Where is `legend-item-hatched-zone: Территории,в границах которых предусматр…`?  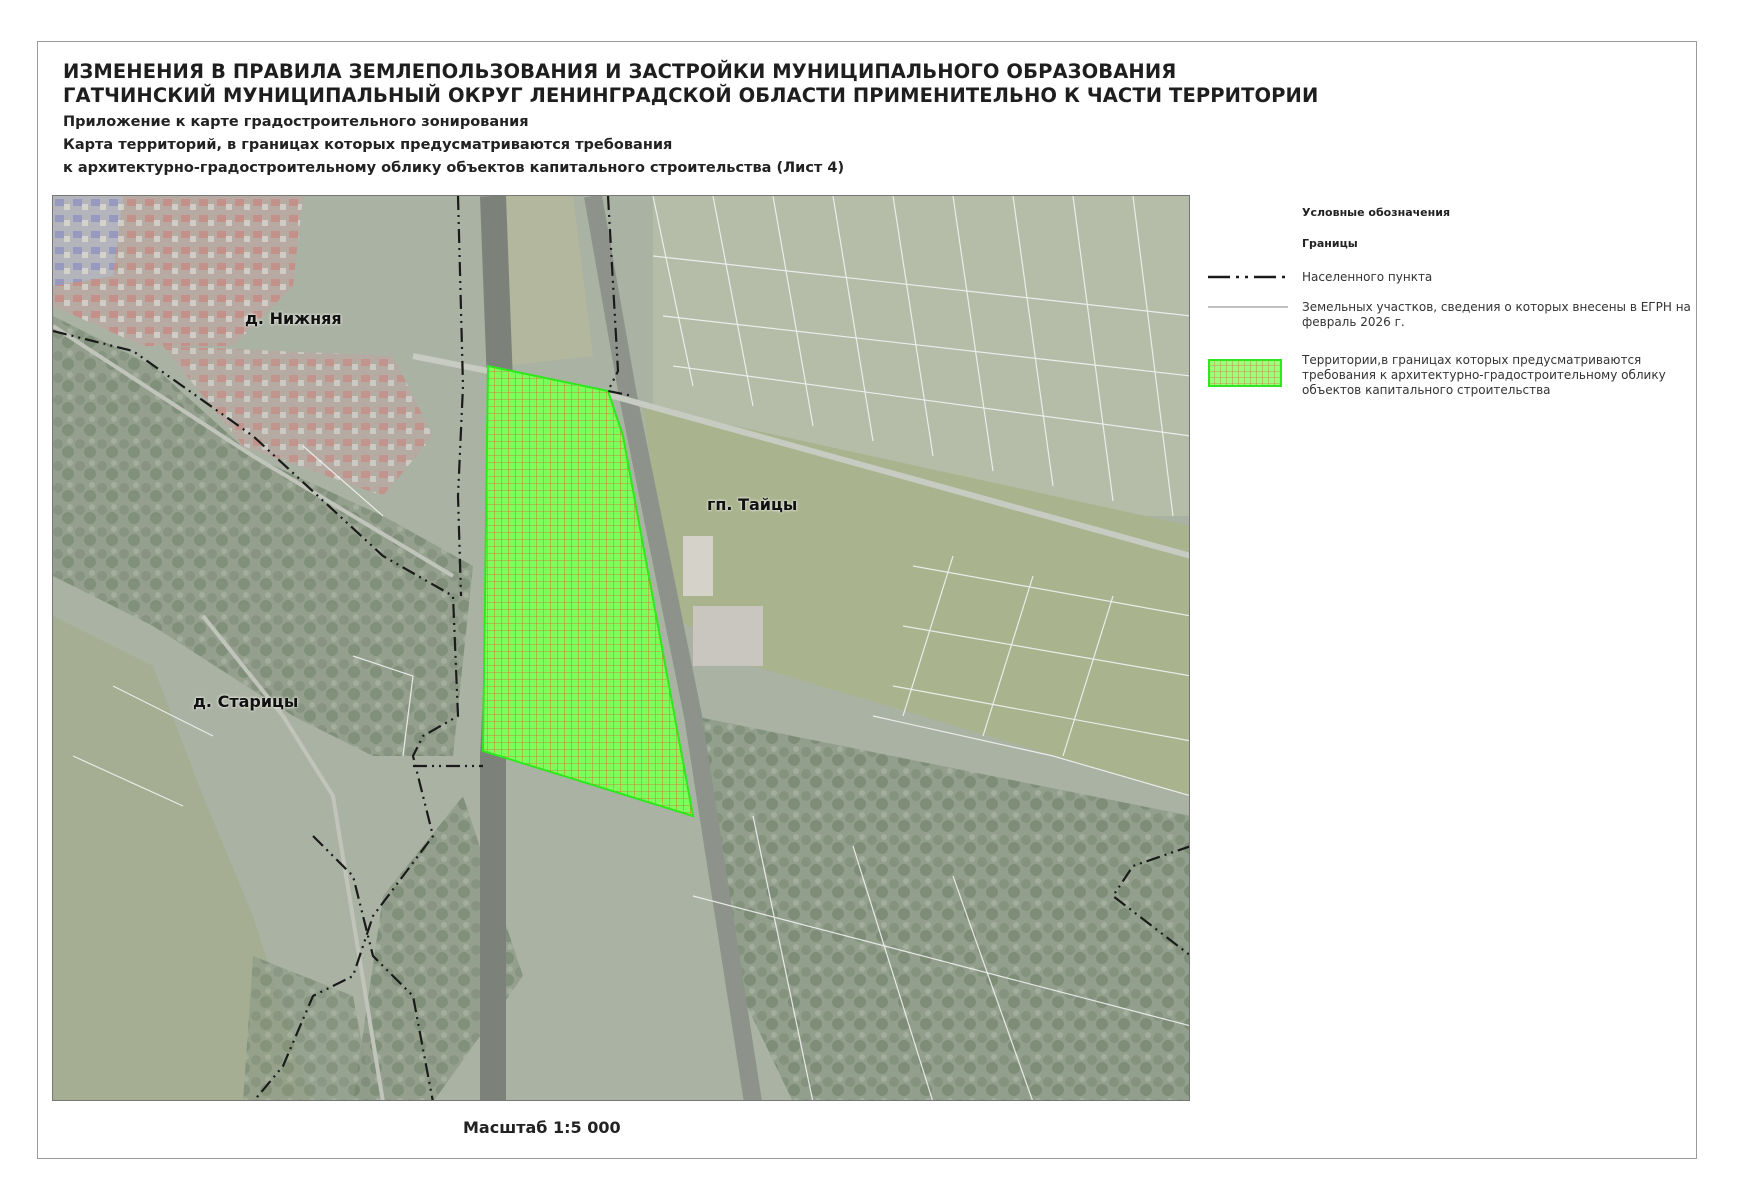 legend-item-hatched-zone: Территории,в границах которых предусматр… is located at coordinates (1458, 378).